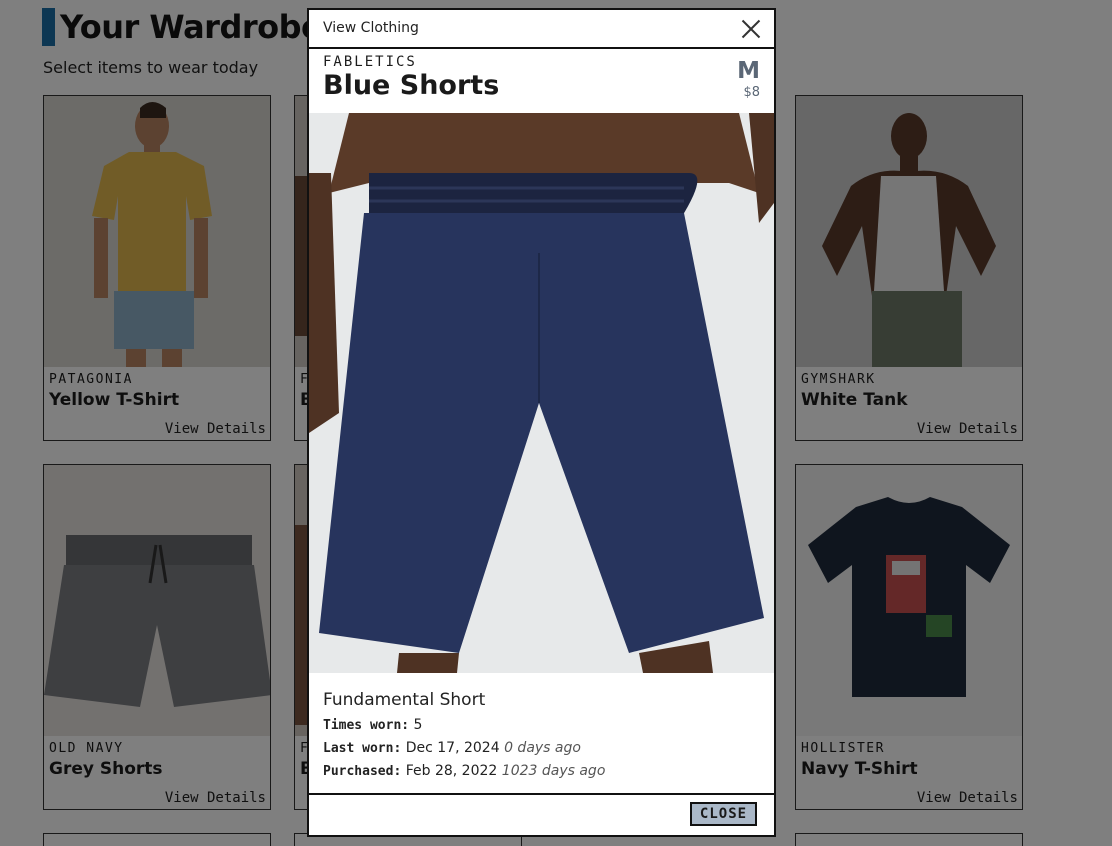 The image size is (1112, 846). What do you see at coordinates (362, 771) in the screenshot?
I see `purchased-label: Purchased:` at bounding box center [362, 771].